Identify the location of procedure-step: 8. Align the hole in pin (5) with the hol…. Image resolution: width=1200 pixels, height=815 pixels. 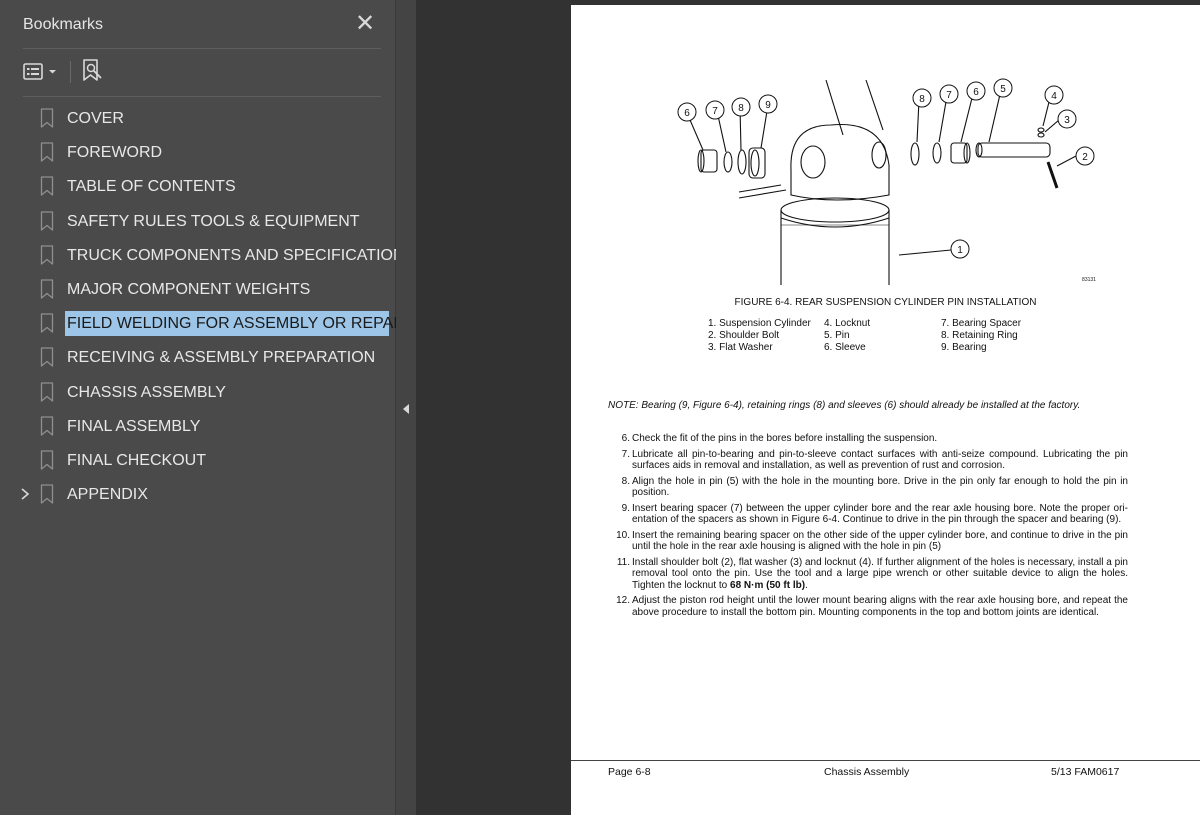
(868, 487).